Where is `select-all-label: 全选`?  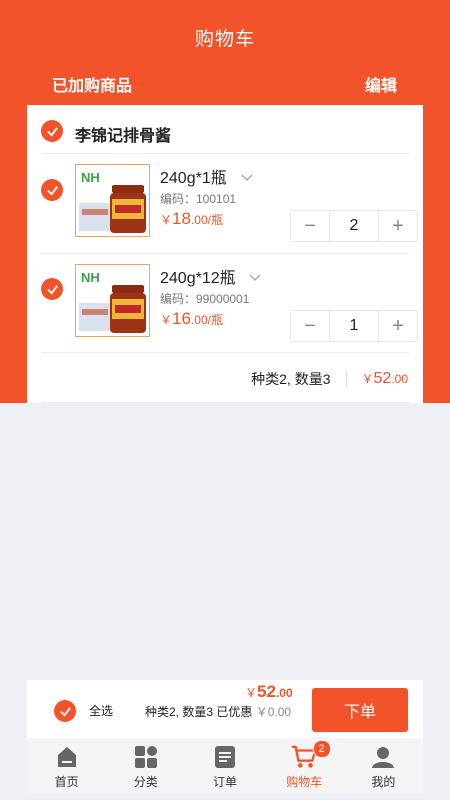 select-all-label: 全选 is located at coordinates (101, 710).